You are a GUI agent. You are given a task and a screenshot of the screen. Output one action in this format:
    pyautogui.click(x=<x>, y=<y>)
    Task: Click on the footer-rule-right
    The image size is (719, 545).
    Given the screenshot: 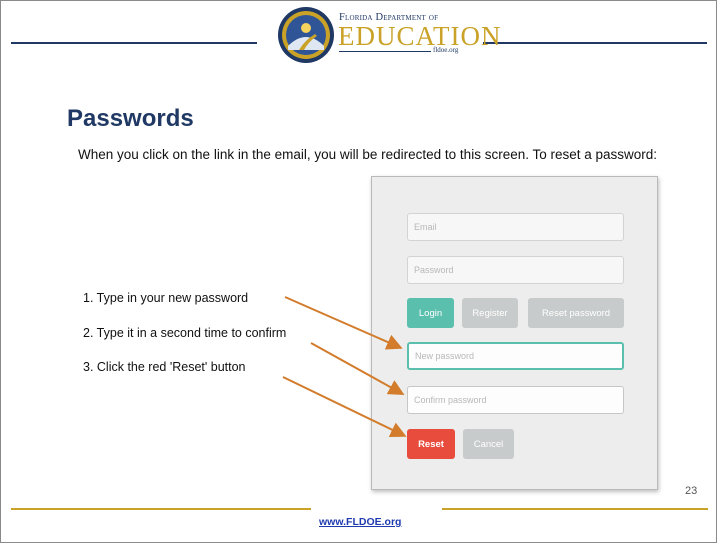 What is the action you would take?
    pyautogui.click(x=575, y=509)
    